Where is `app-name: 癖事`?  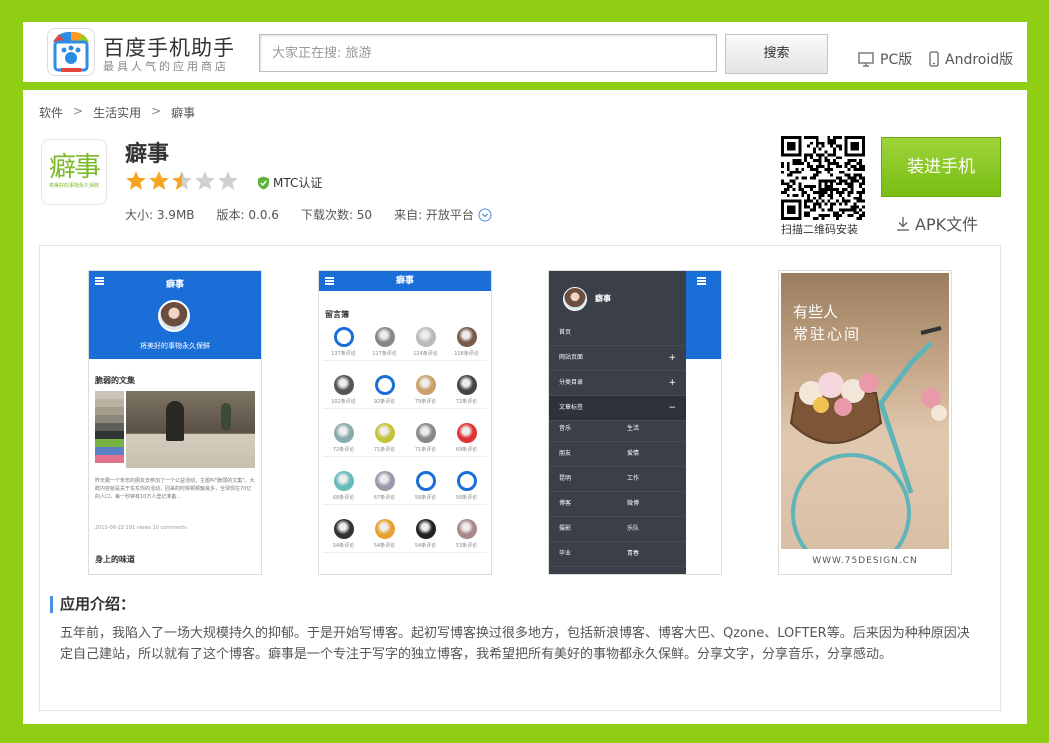 app-name: 癖事 is located at coordinates (147, 154).